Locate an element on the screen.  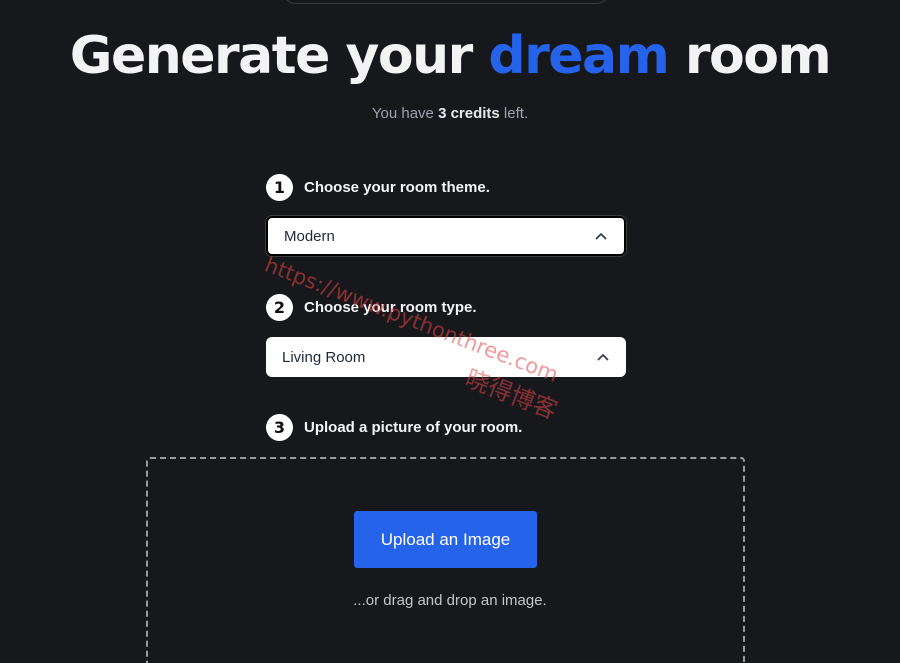
room-type-value: Living Room is located at coordinates (324, 357).